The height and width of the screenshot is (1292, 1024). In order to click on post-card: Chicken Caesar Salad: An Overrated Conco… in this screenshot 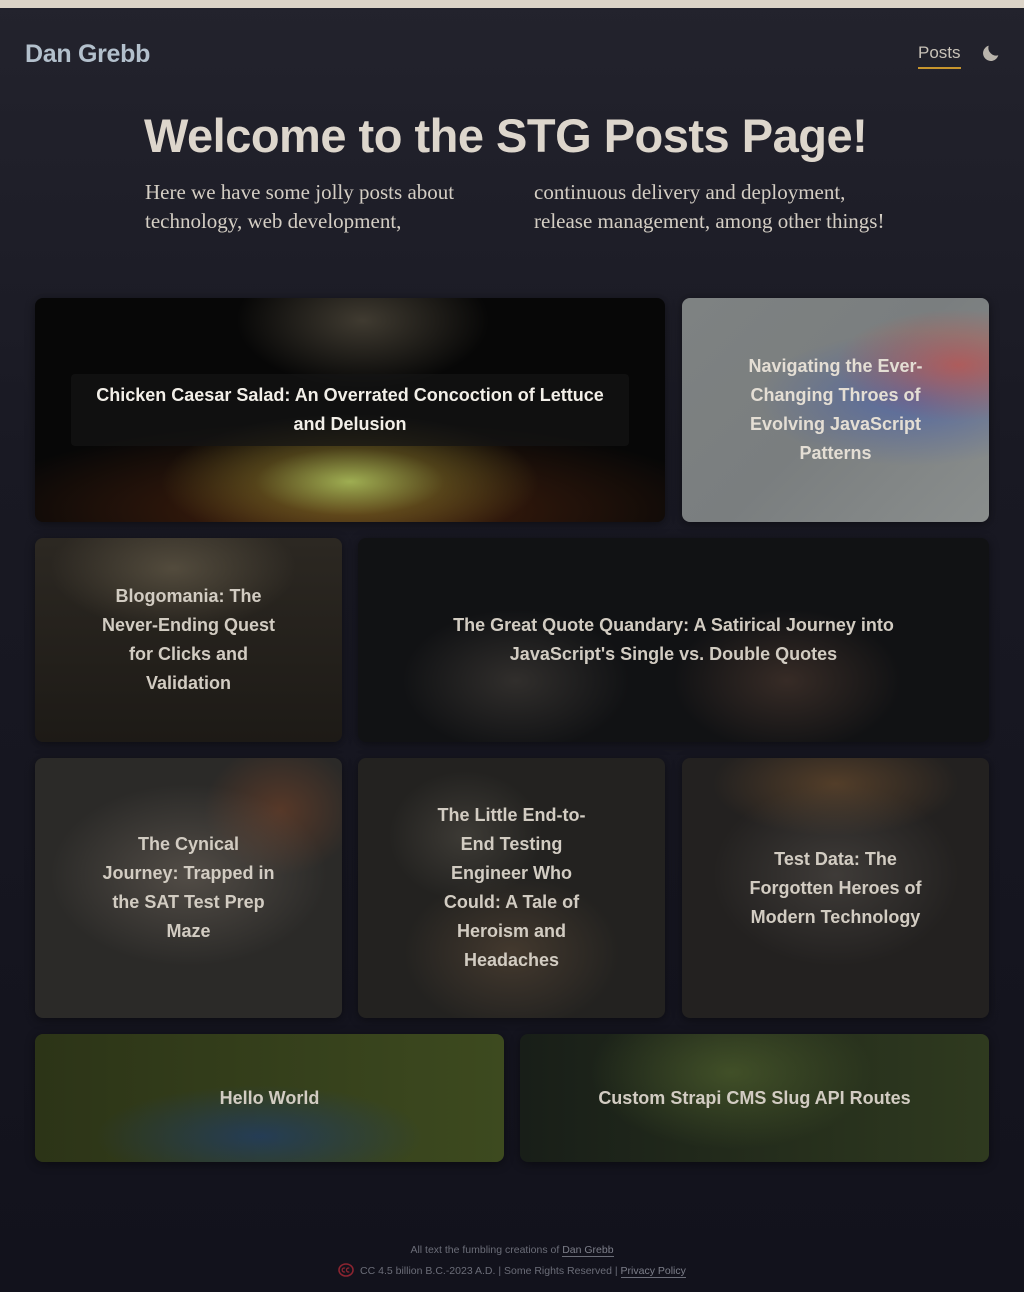, I will do `click(350, 410)`.